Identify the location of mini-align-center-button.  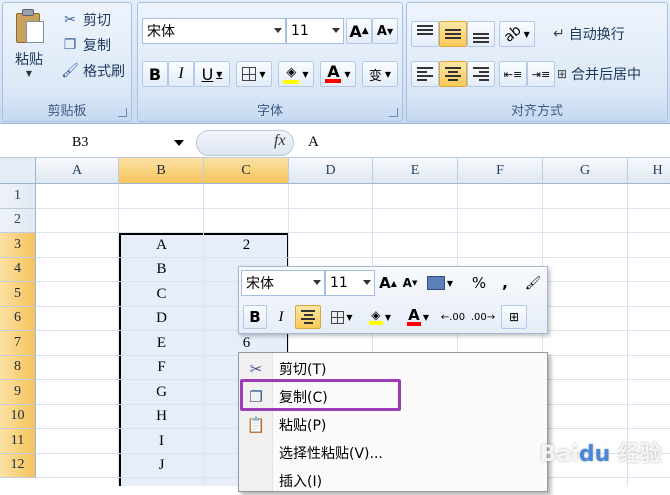
(308, 317).